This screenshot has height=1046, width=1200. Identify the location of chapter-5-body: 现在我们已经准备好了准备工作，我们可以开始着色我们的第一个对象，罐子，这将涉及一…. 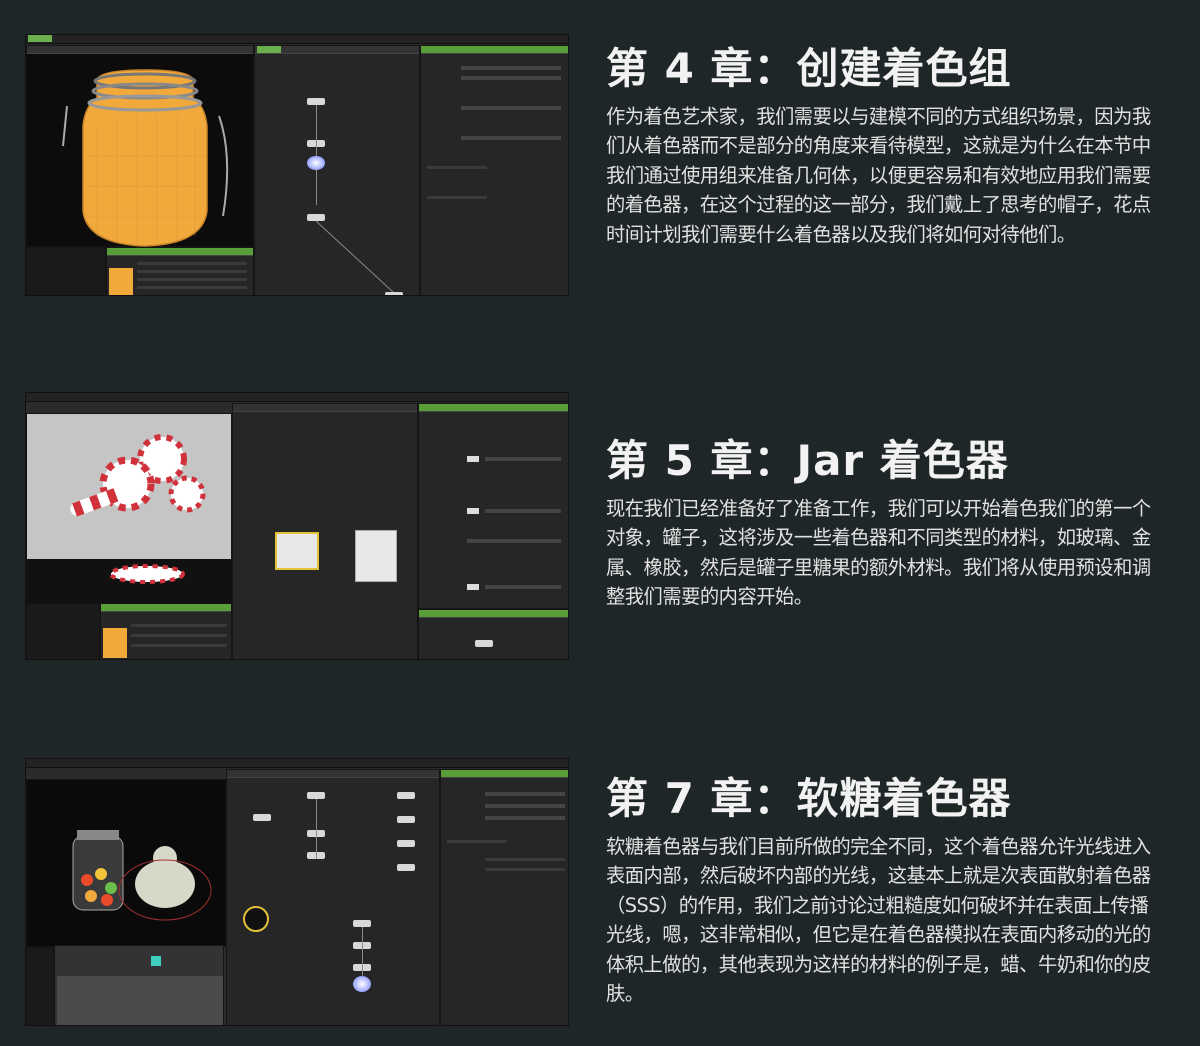
(878, 553).